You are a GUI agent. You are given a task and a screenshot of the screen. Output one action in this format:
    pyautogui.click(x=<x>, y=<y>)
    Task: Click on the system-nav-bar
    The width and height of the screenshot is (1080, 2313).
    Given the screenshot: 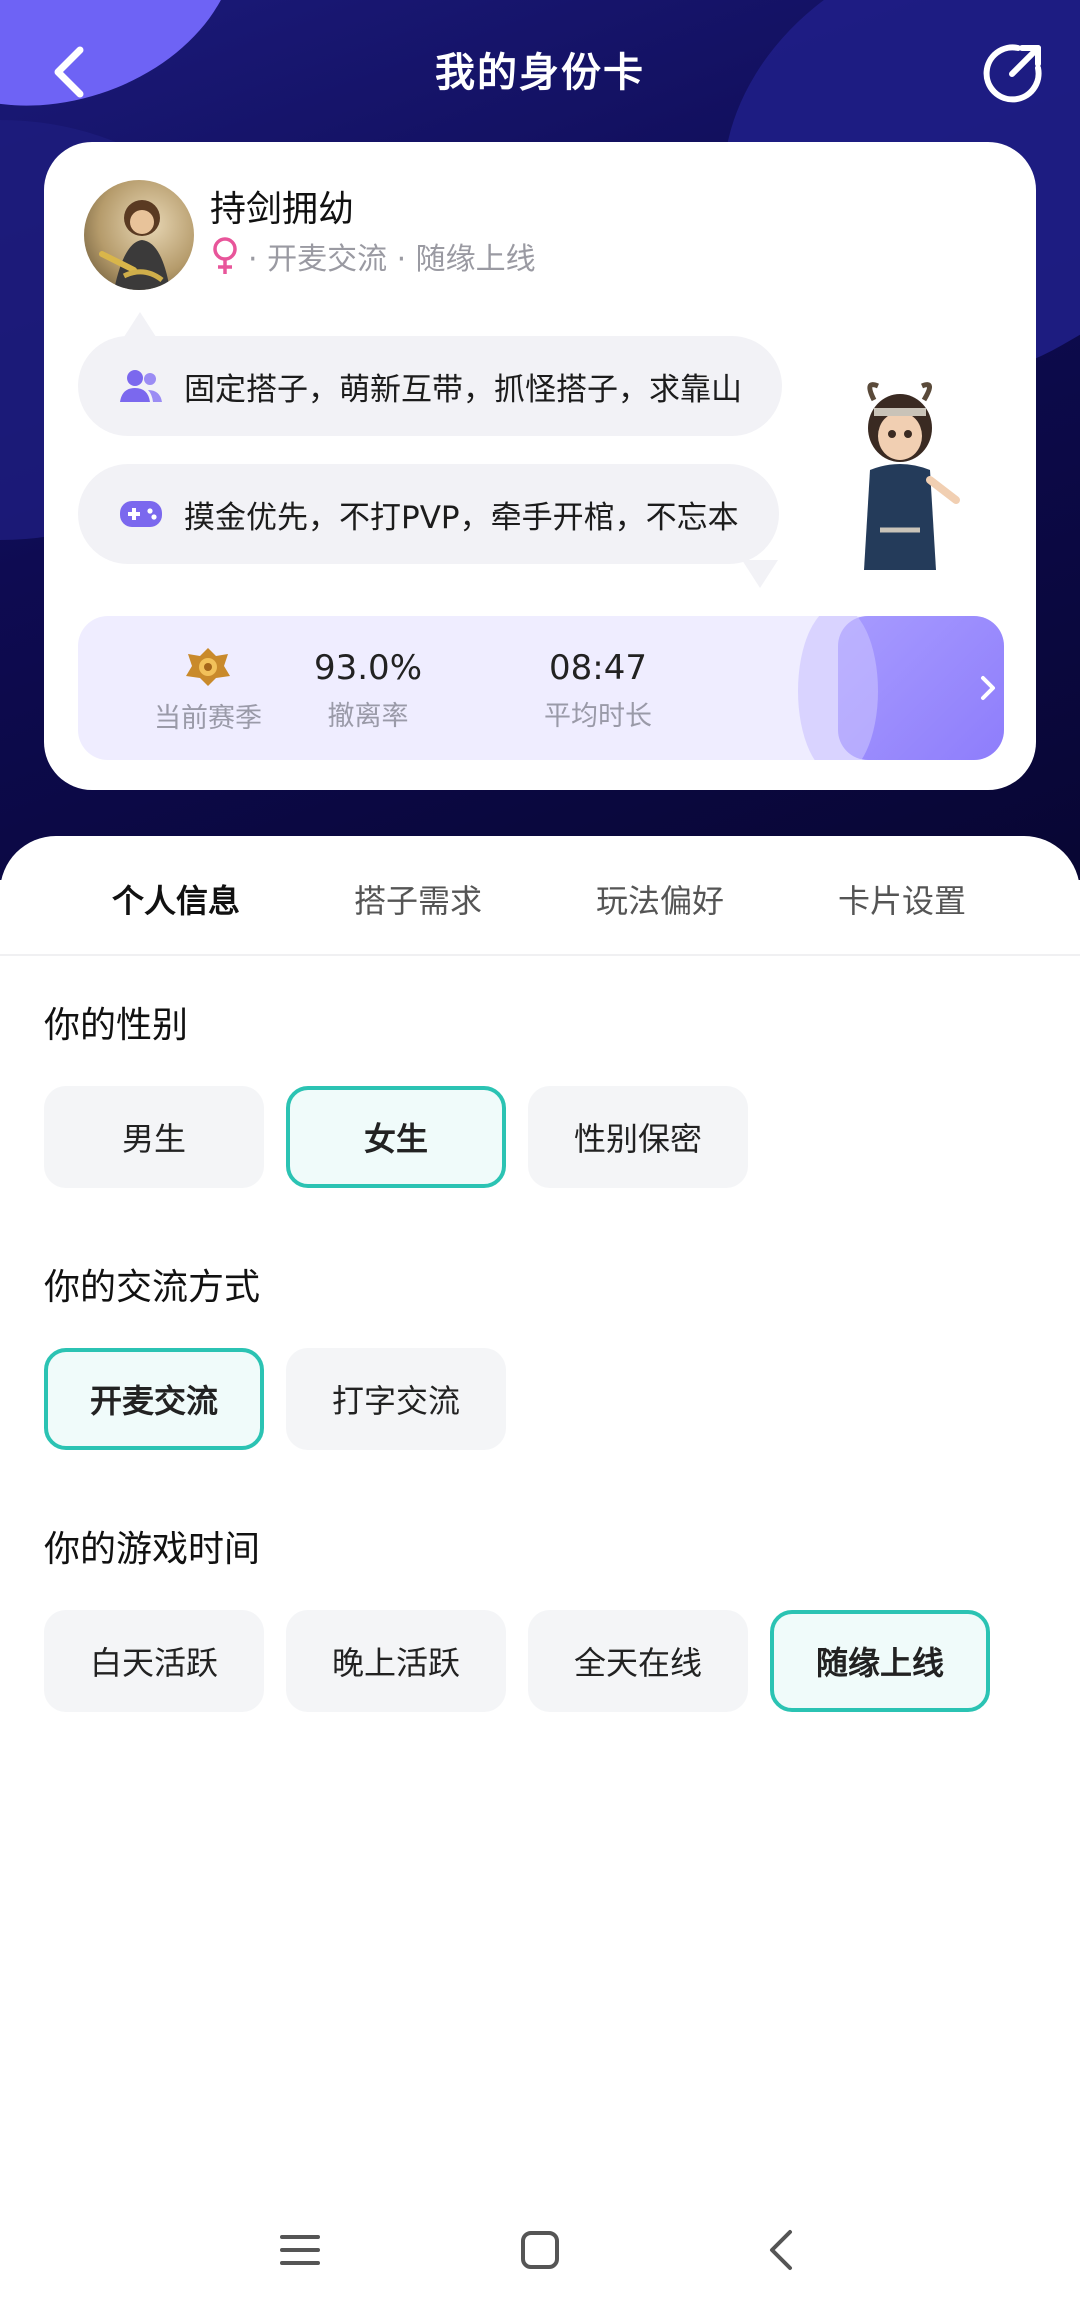 What is the action you would take?
    pyautogui.click(x=540, y=2245)
    